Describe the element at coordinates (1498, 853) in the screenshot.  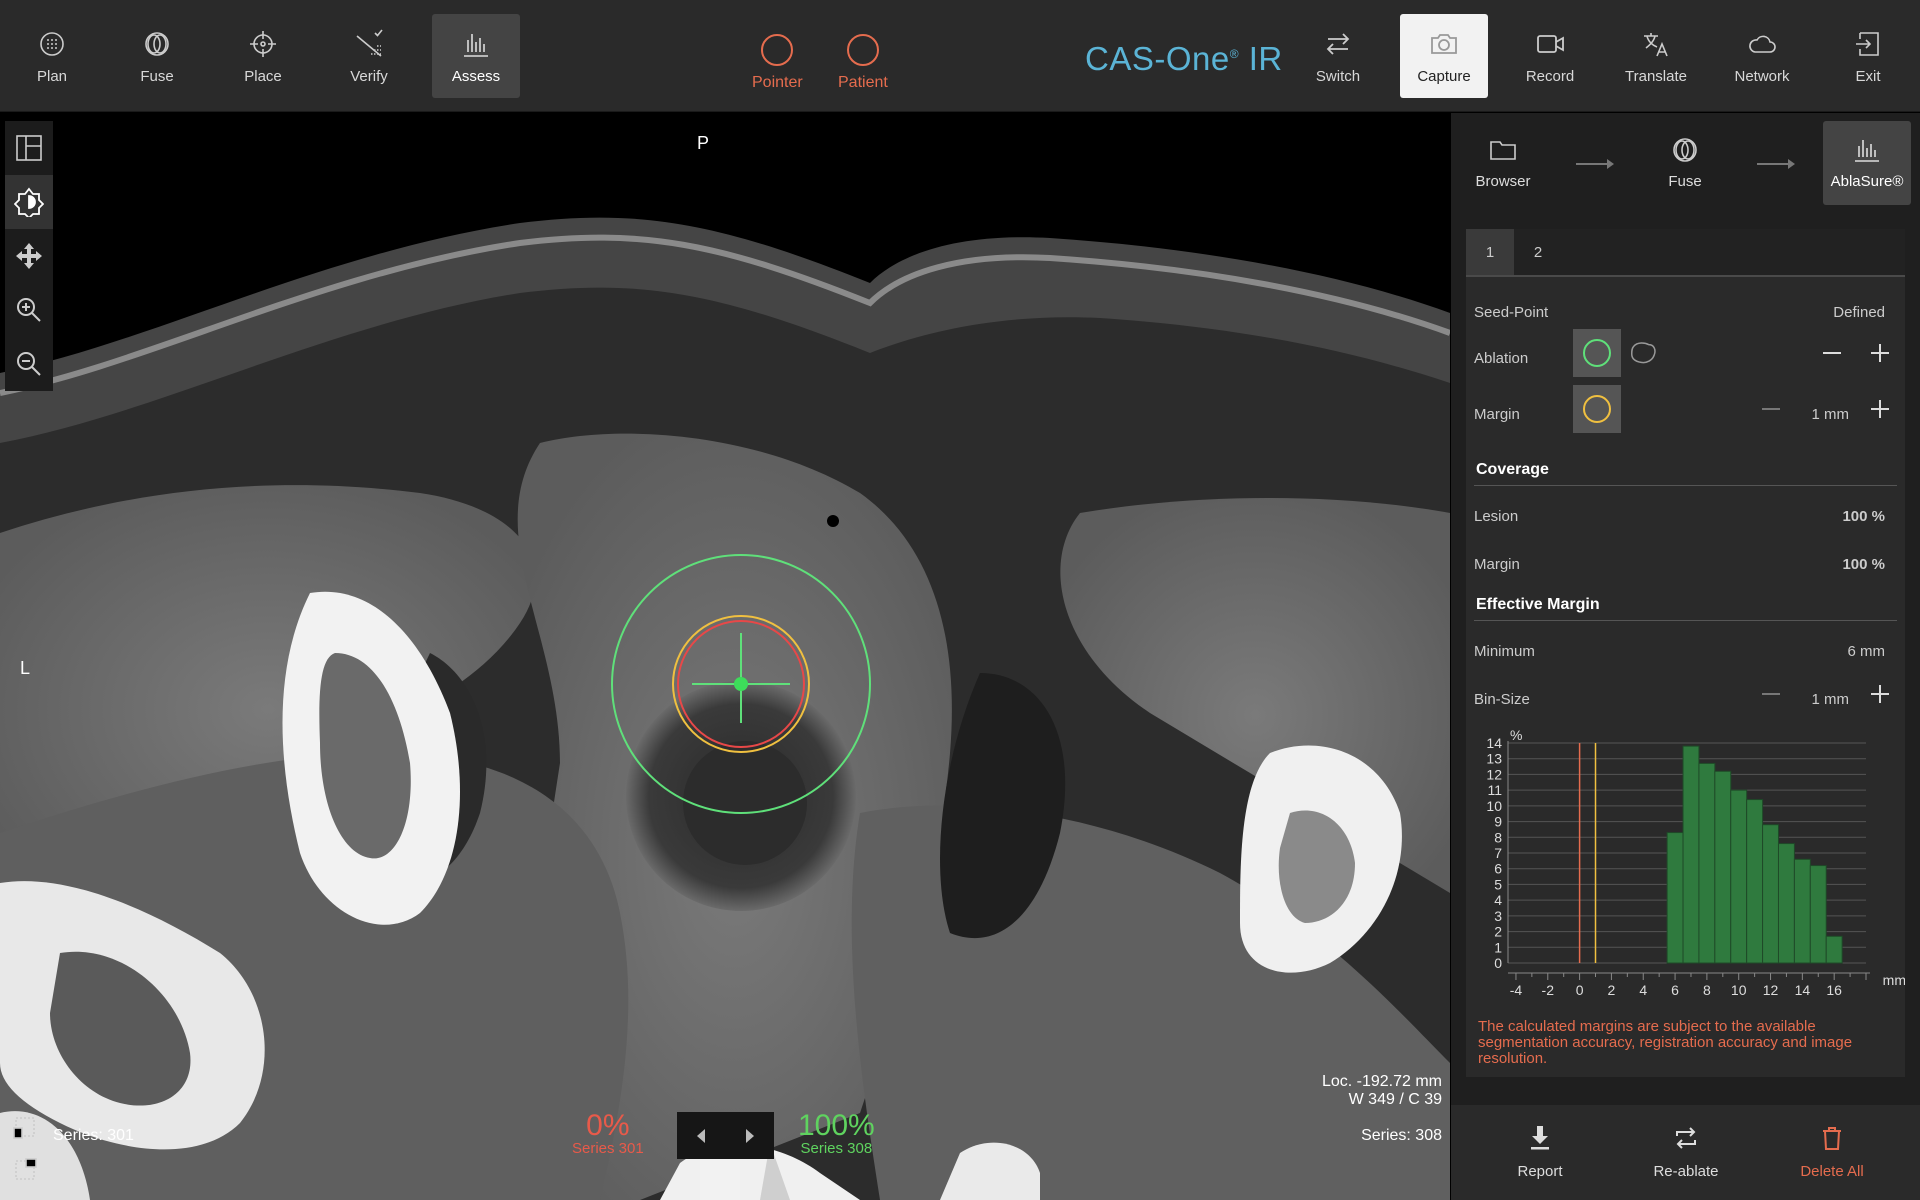
I see `y-tick-label: 7` at that location.